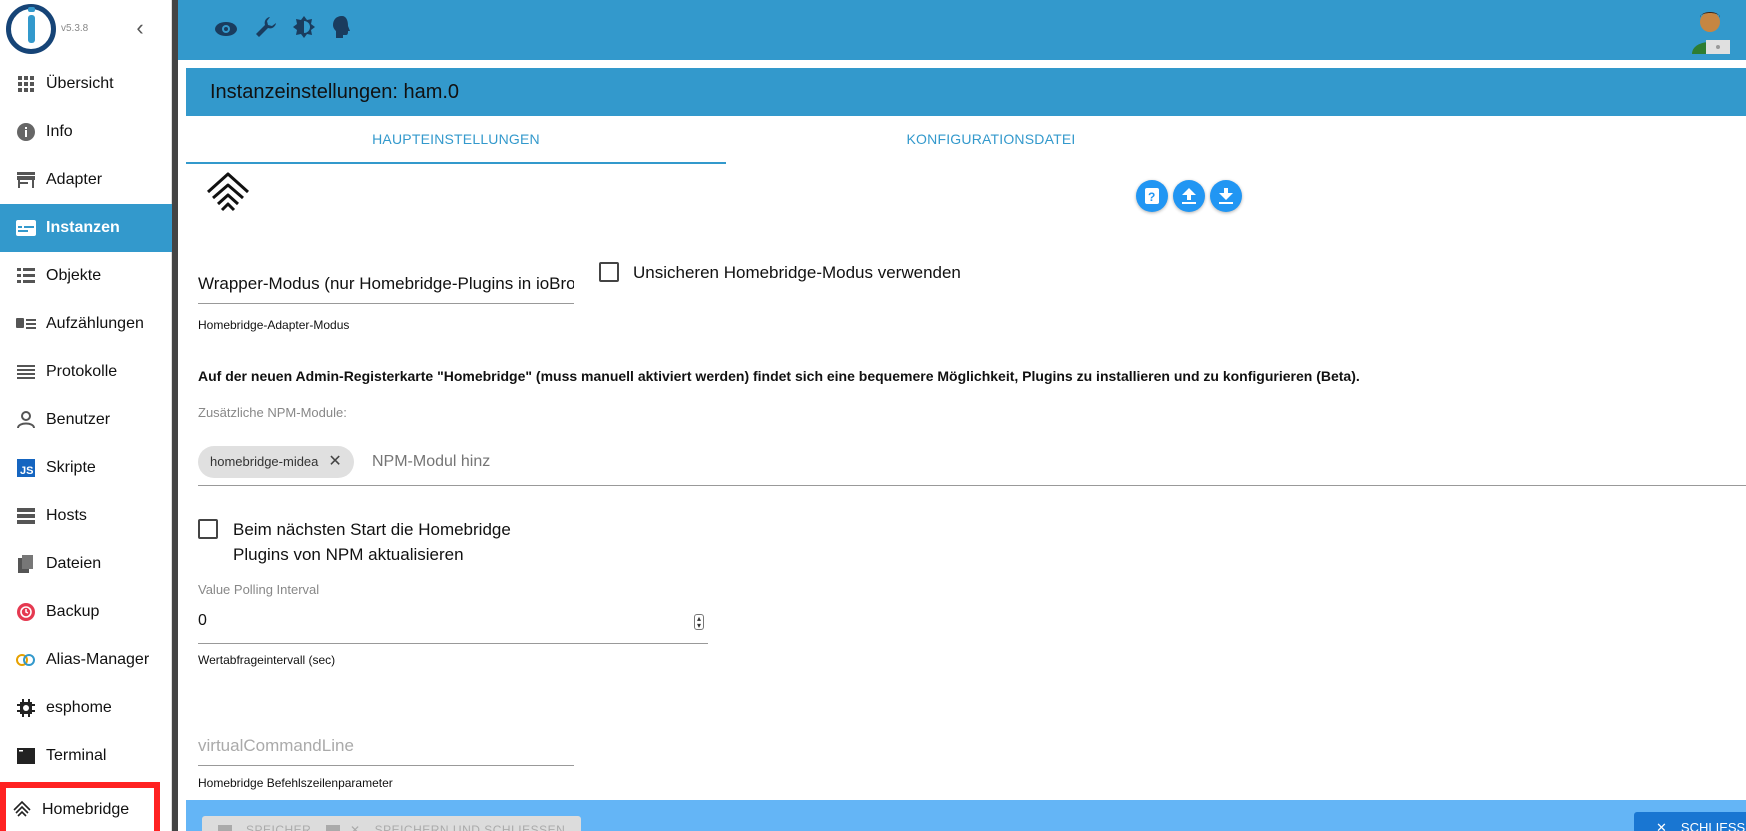  What do you see at coordinates (609, 272) in the screenshot?
I see `insecure-mode-checkbox` at bounding box center [609, 272].